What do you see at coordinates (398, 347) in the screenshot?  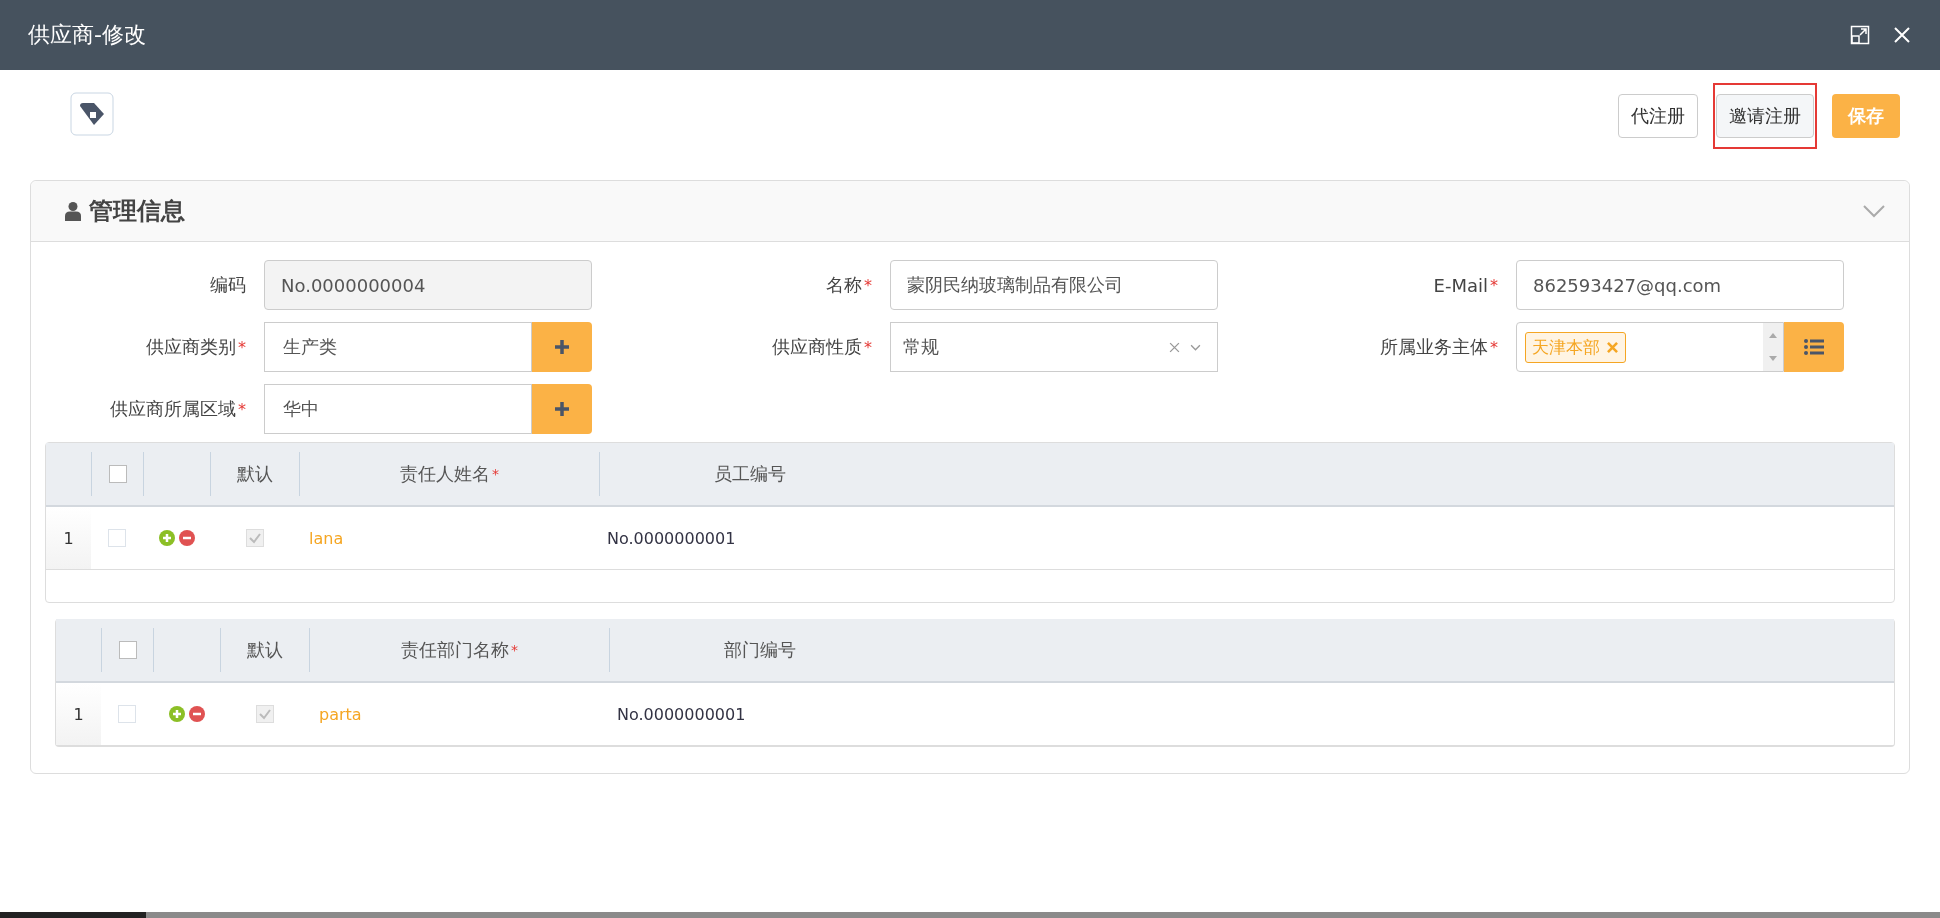 I see `select-field: 生产类` at bounding box center [398, 347].